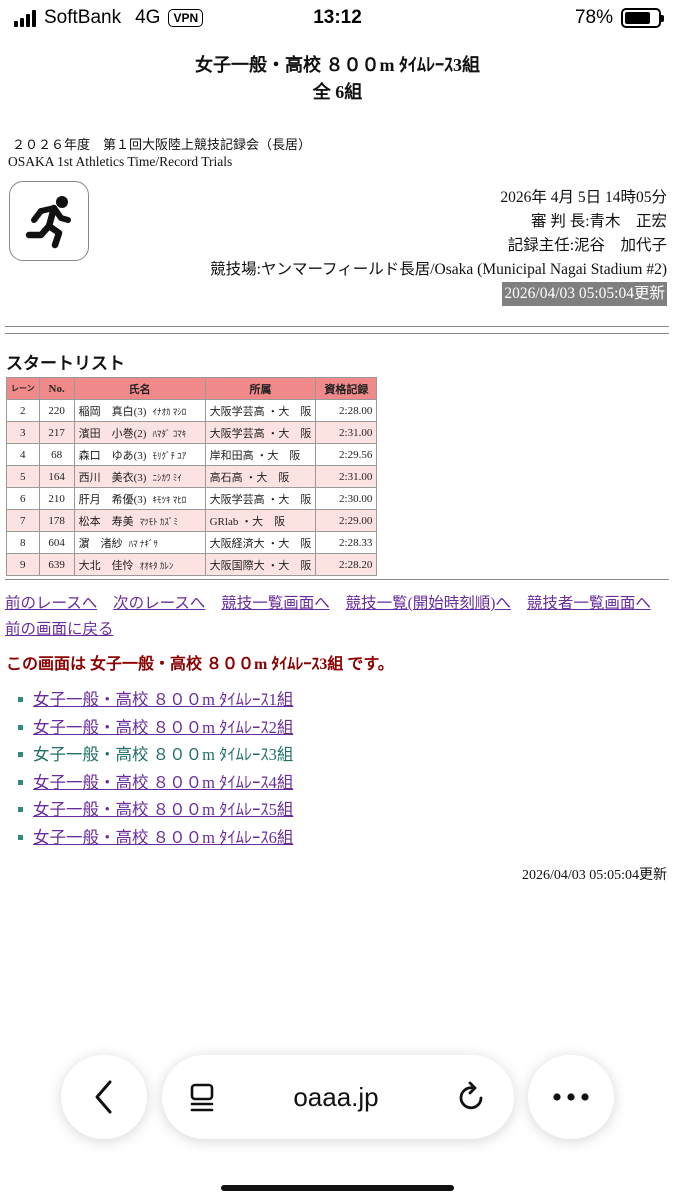 This screenshot has height=1200, width=675. I want to click on recorder: 記録主任:泥谷 加代子, so click(587, 245).